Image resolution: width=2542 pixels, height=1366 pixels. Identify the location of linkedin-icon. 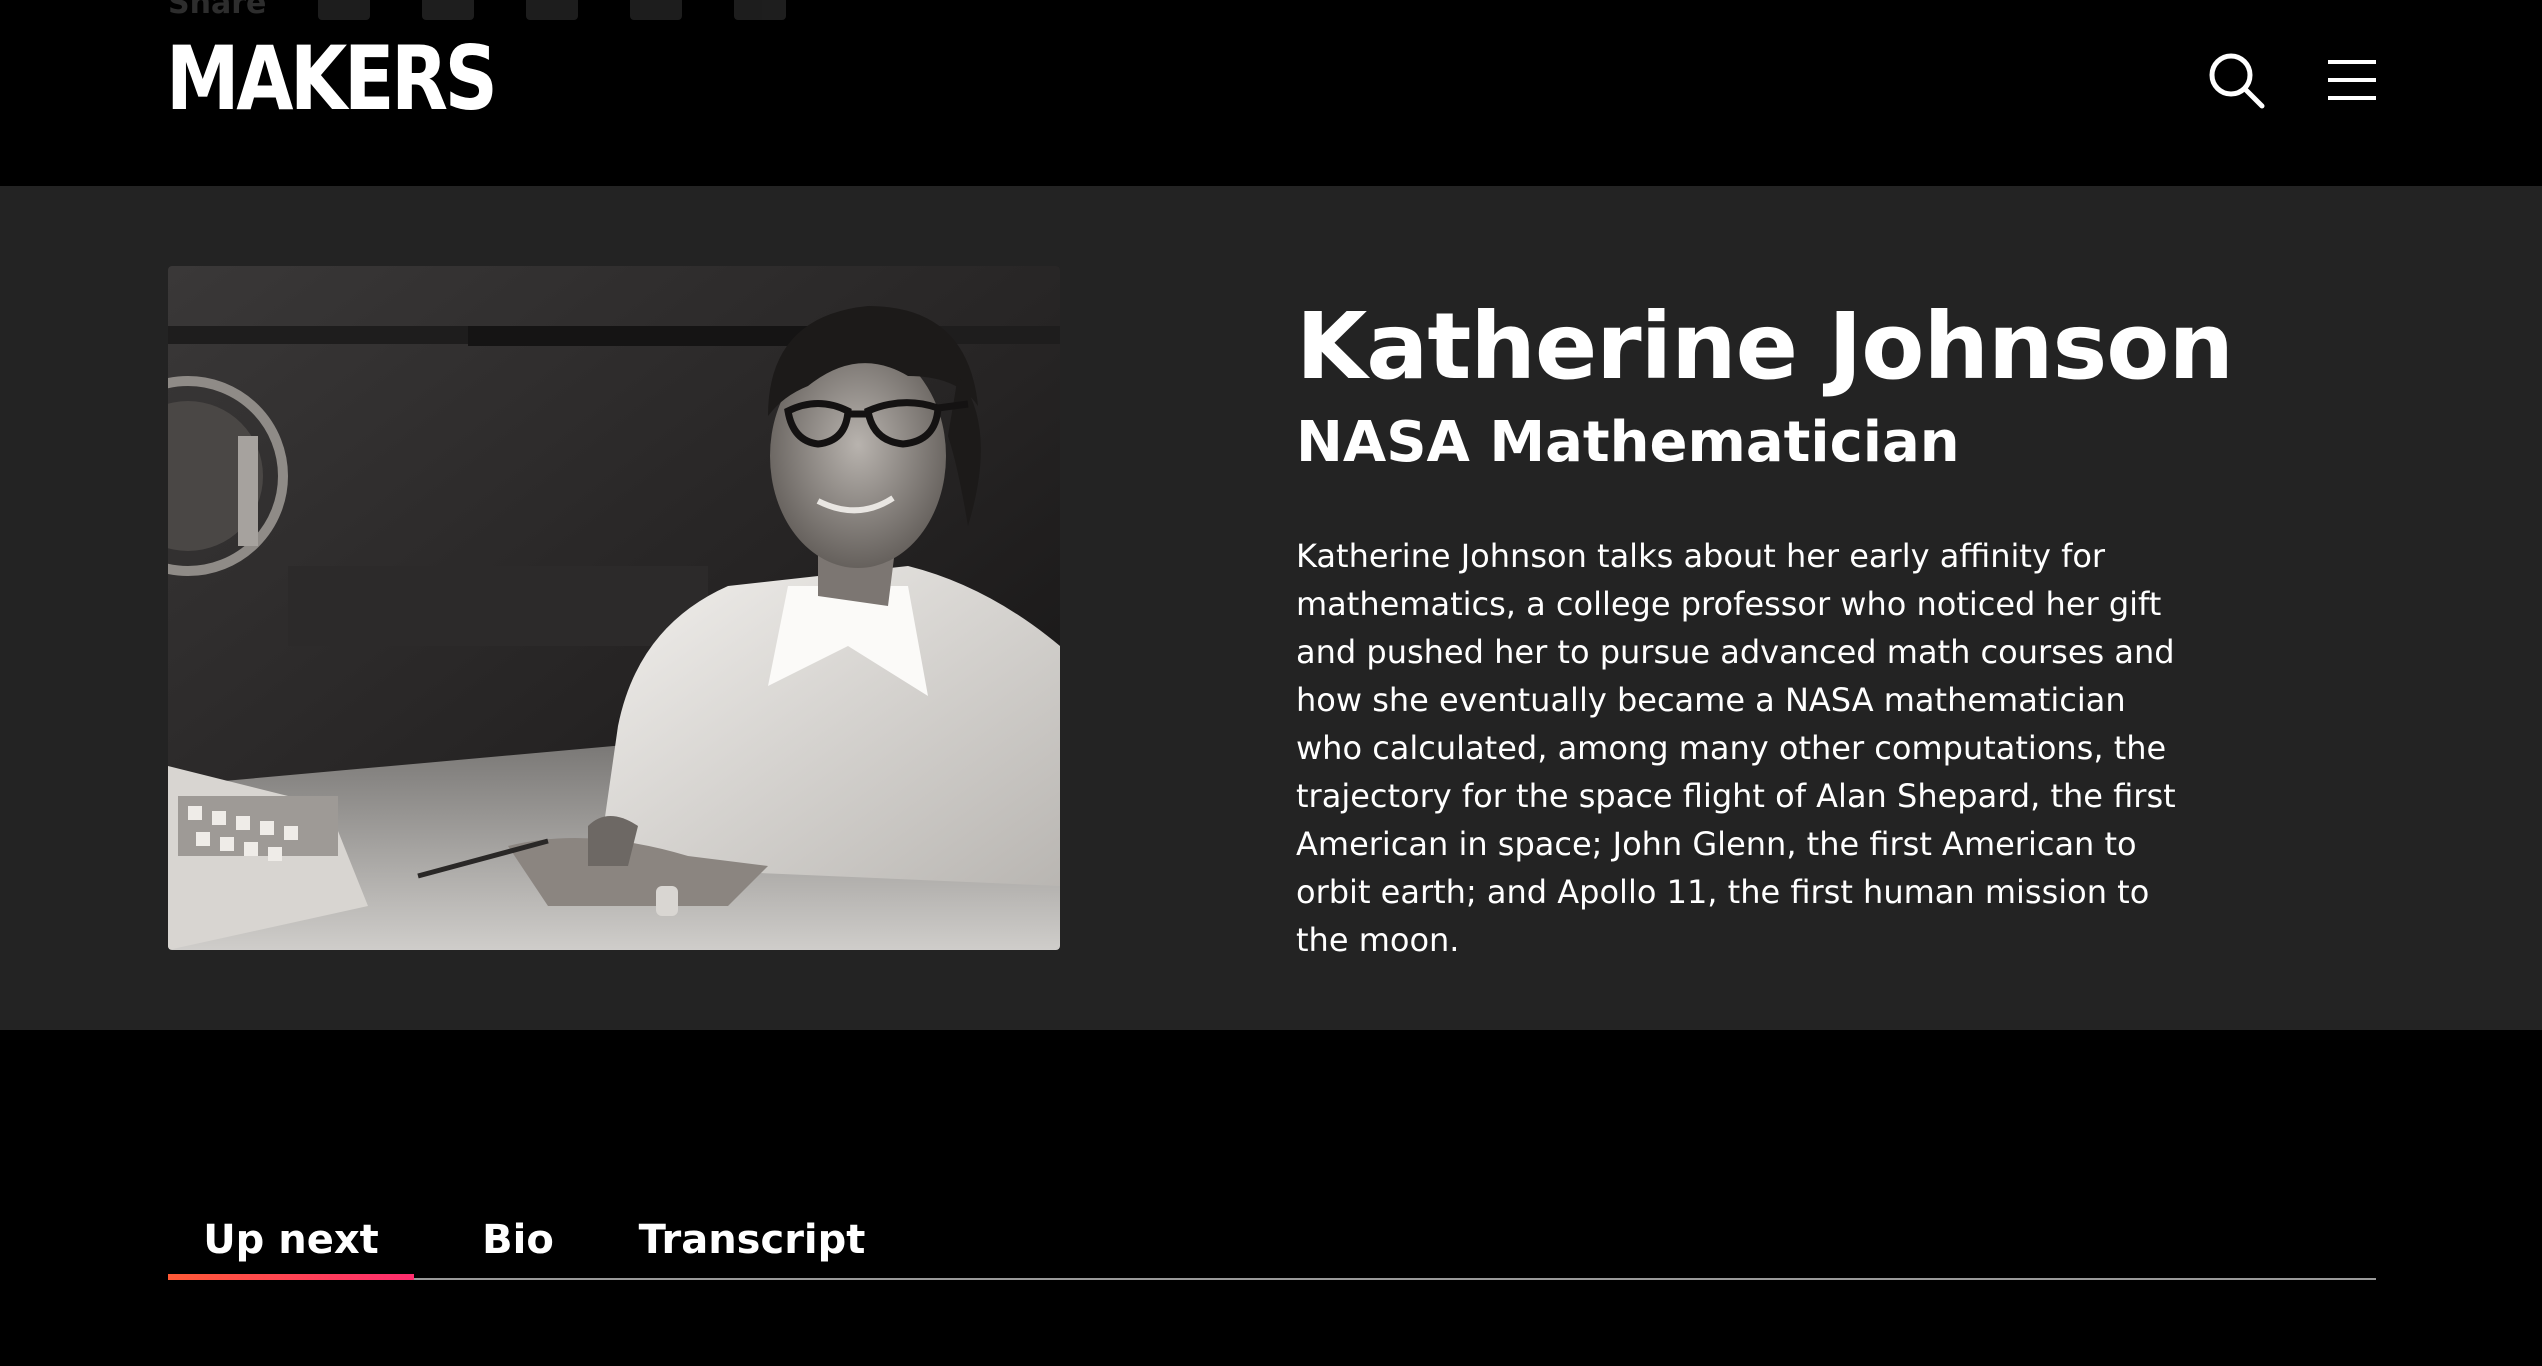
(552, 10).